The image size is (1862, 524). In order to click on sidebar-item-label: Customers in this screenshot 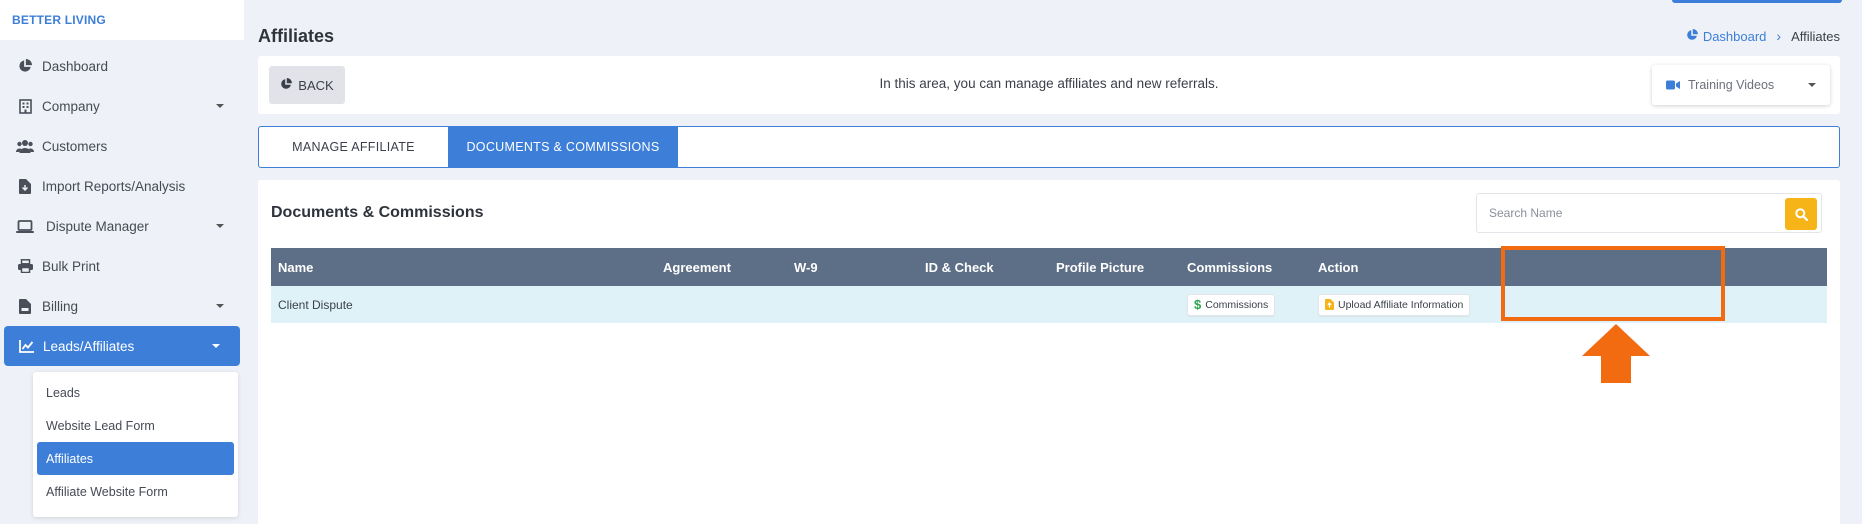, I will do `click(75, 146)`.